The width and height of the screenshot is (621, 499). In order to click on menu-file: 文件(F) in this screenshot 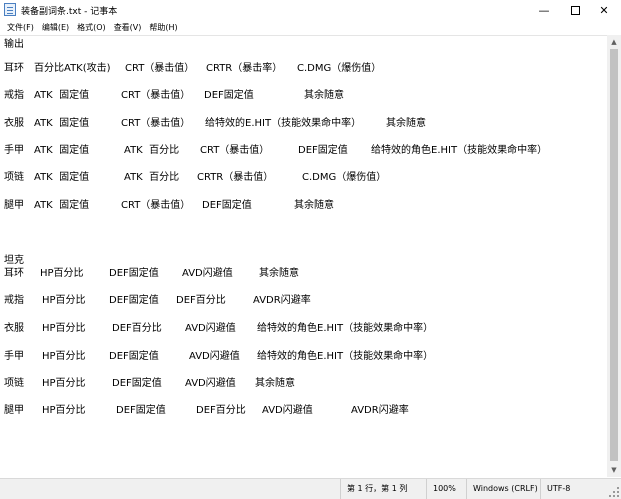, I will do `click(20, 27)`.